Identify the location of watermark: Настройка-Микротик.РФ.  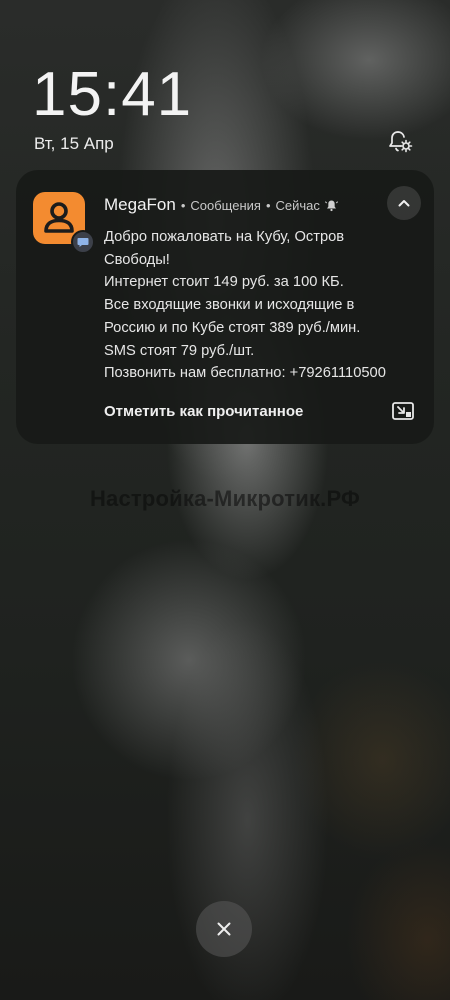
(225, 498).